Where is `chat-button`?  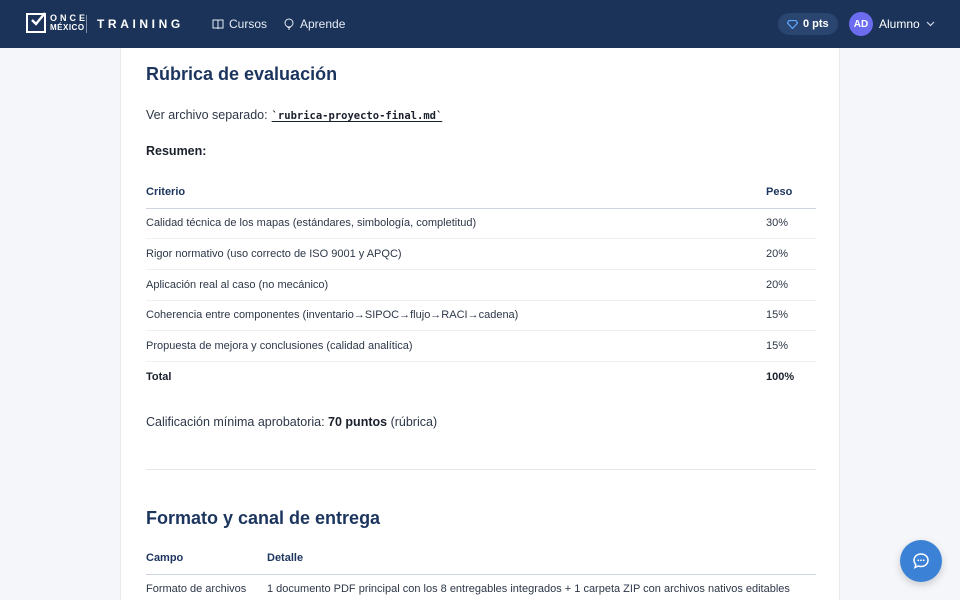 chat-button is located at coordinates (921, 561).